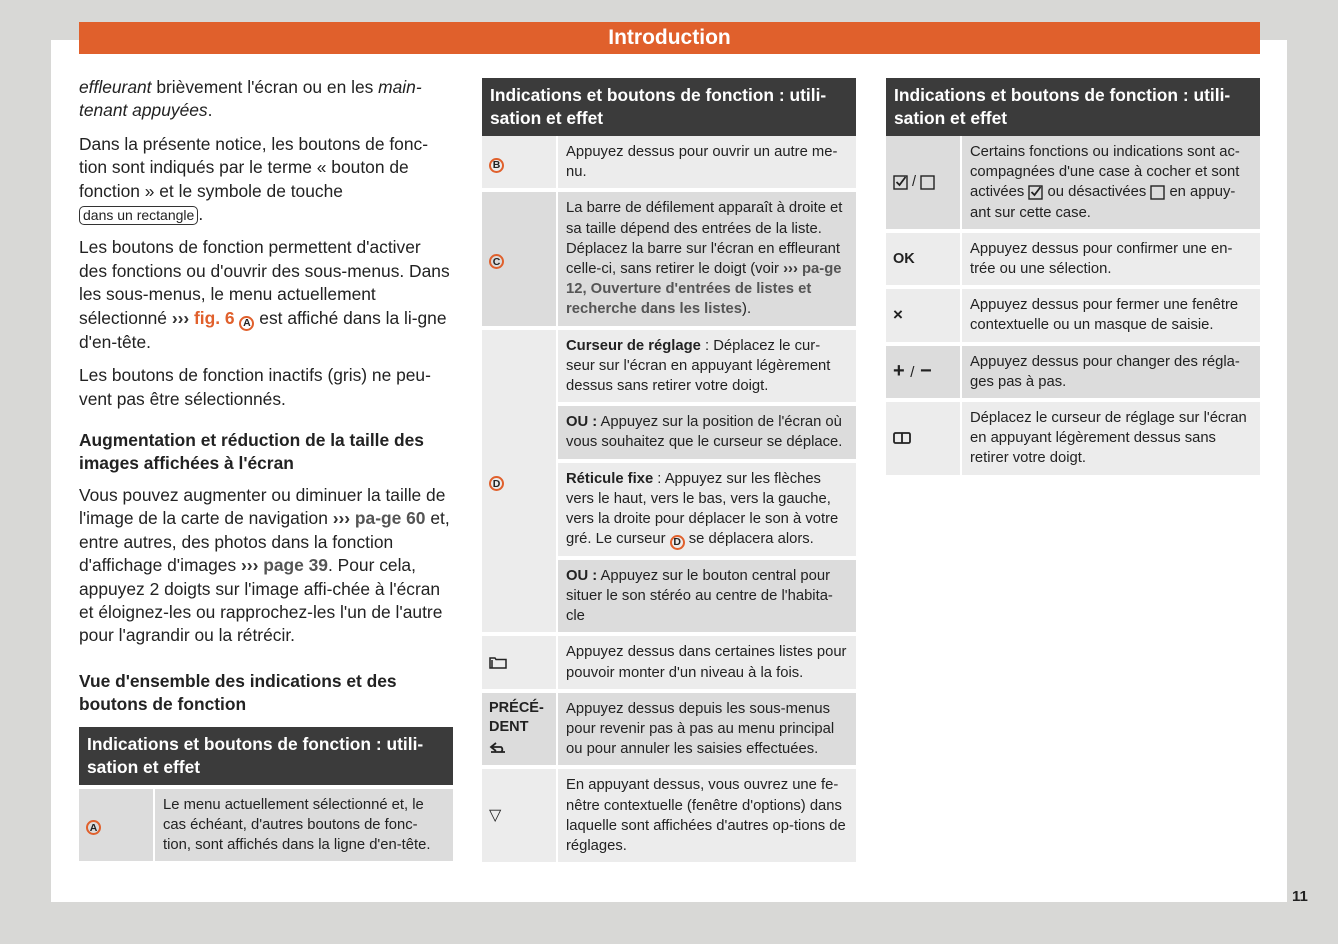  I want to click on page-link: pa-ge 60, so click(388, 518).